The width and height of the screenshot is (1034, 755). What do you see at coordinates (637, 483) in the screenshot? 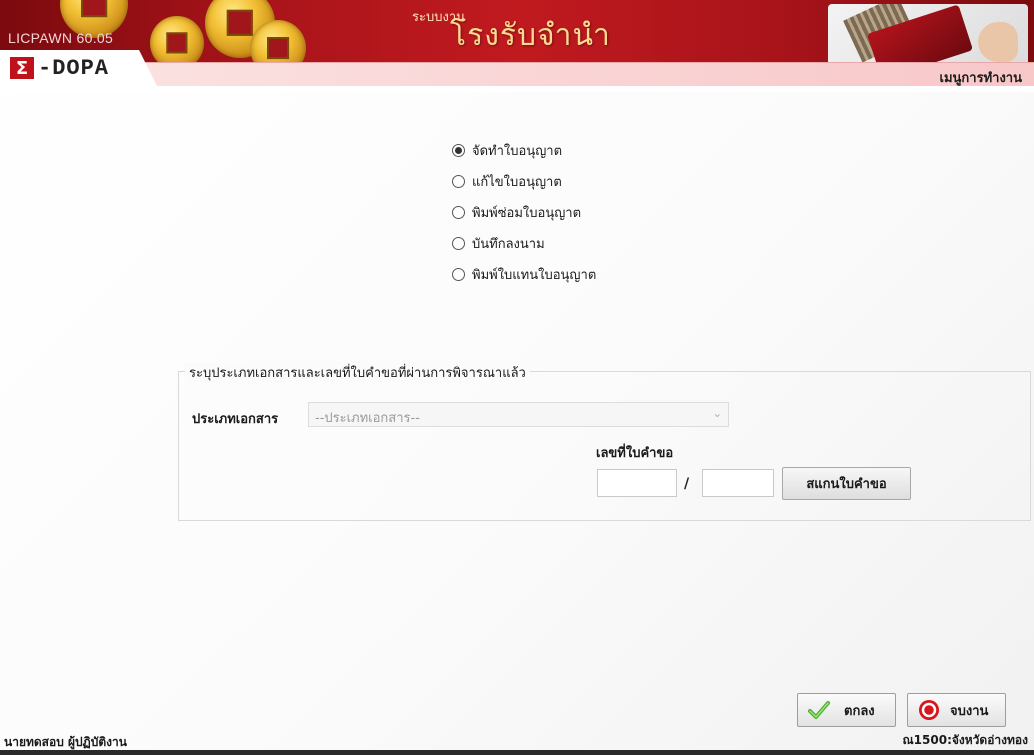
I see `request-no-part1-input` at bounding box center [637, 483].